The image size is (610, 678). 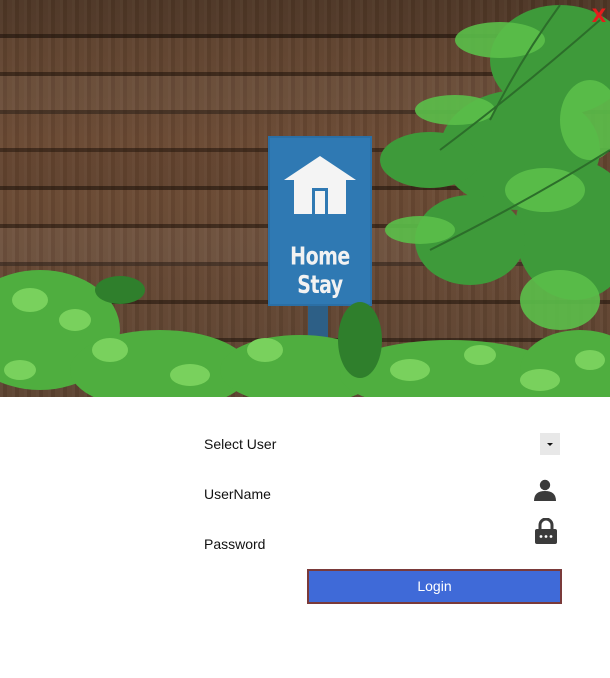 I want to click on password-label: Password, so click(x=235, y=544).